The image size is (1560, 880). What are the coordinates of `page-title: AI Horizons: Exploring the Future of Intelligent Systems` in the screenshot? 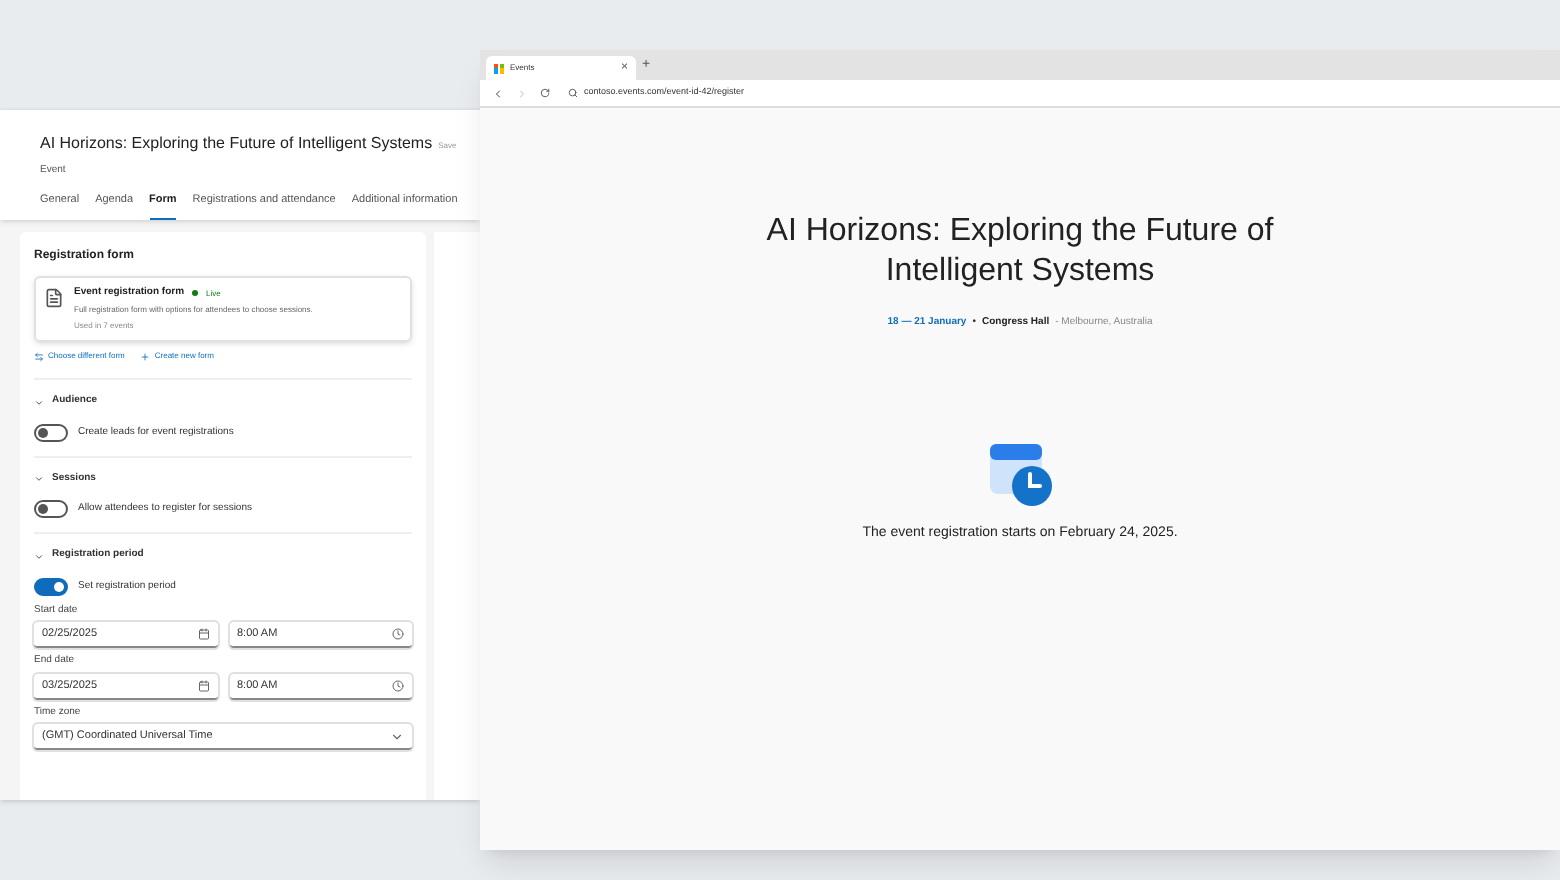 It's located at (1020, 252).